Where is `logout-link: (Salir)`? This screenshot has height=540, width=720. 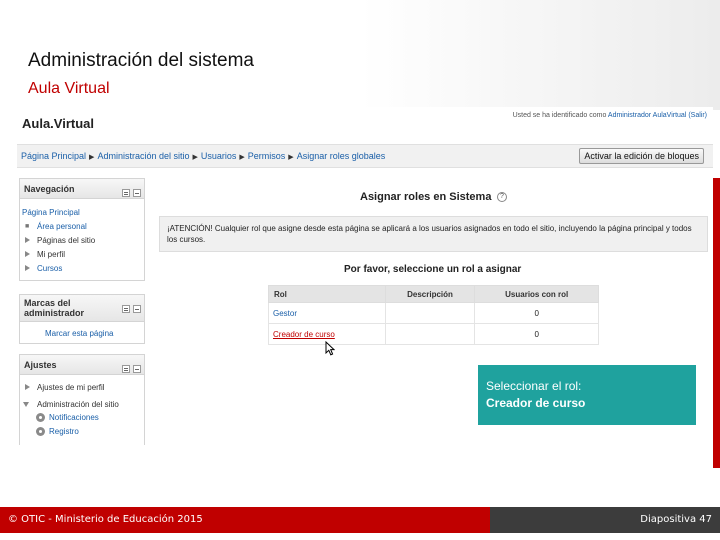 logout-link: (Salir) is located at coordinates (697, 115).